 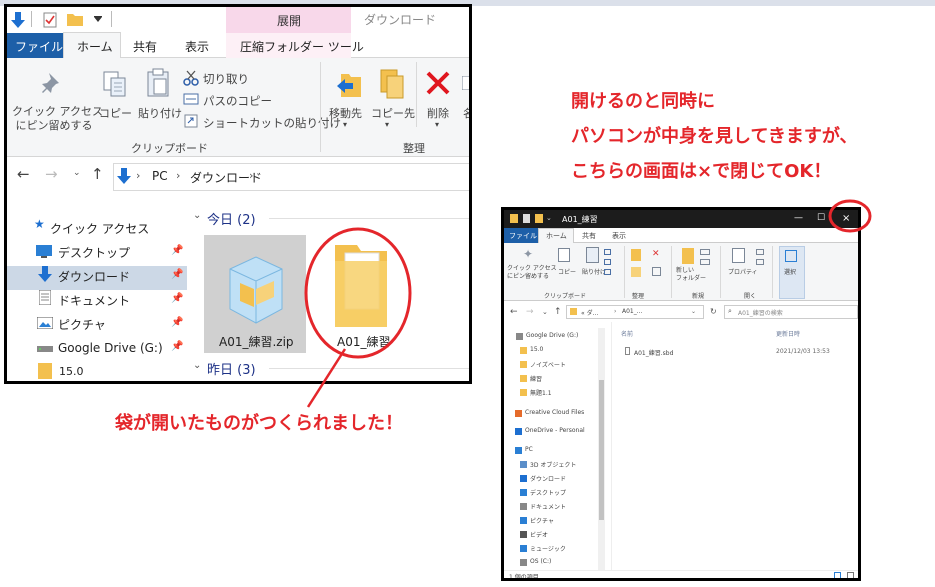 What do you see at coordinates (94, 300) in the screenshot?
I see `nav-documents: ドキュメント` at bounding box center [94, 300].